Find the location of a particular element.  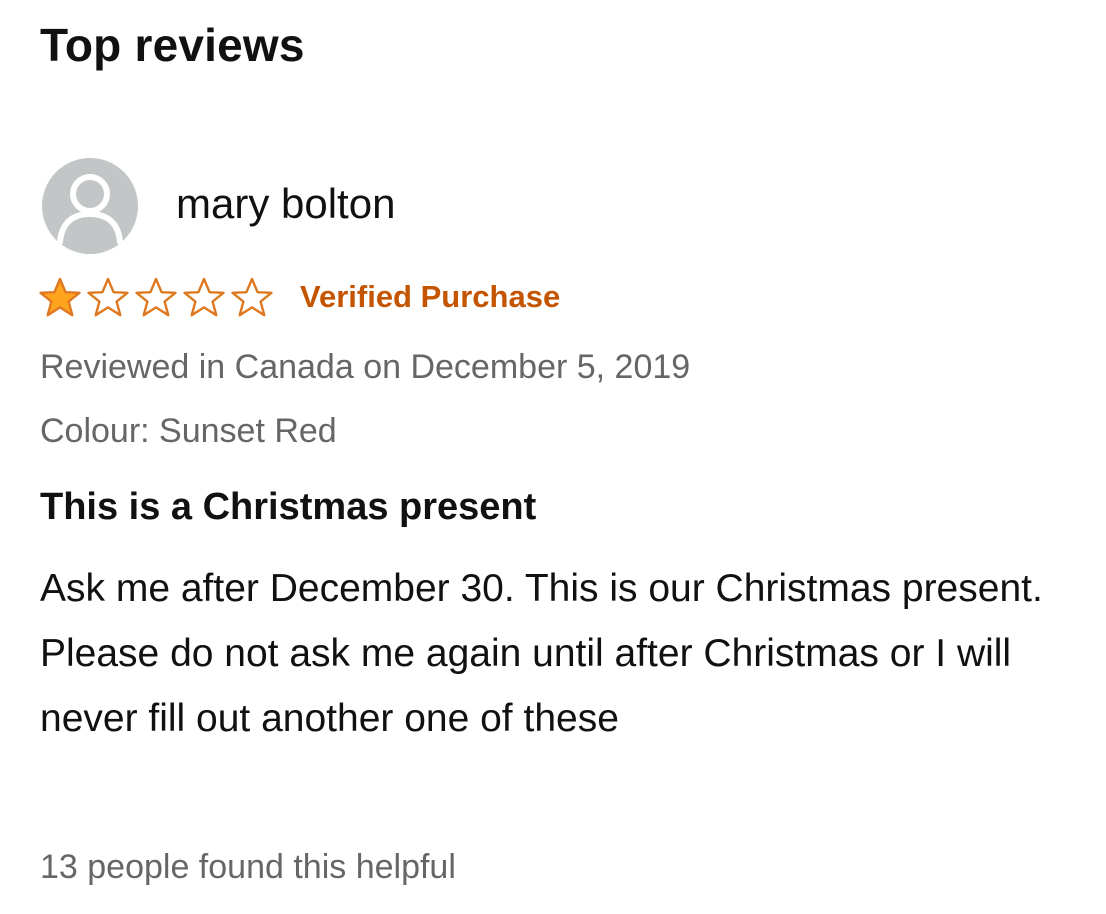

star-rating is located at coordinates (158, 297).